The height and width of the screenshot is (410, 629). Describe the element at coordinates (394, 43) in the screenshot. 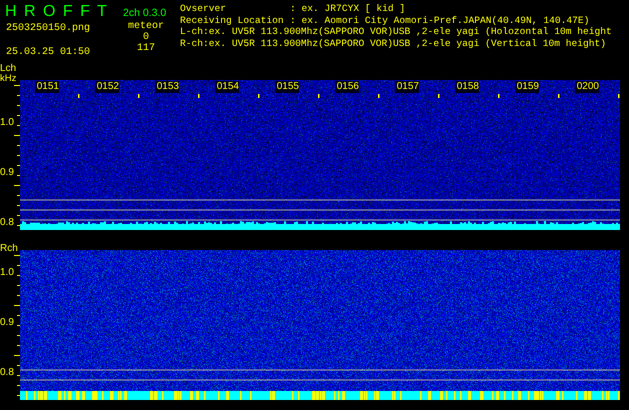

I see `channel-info: R-ch:ex. UV5R 113.900Mhz(SAPPORO VOR)USB ,2-ele yagi (Vertical 10m height)` at that location.